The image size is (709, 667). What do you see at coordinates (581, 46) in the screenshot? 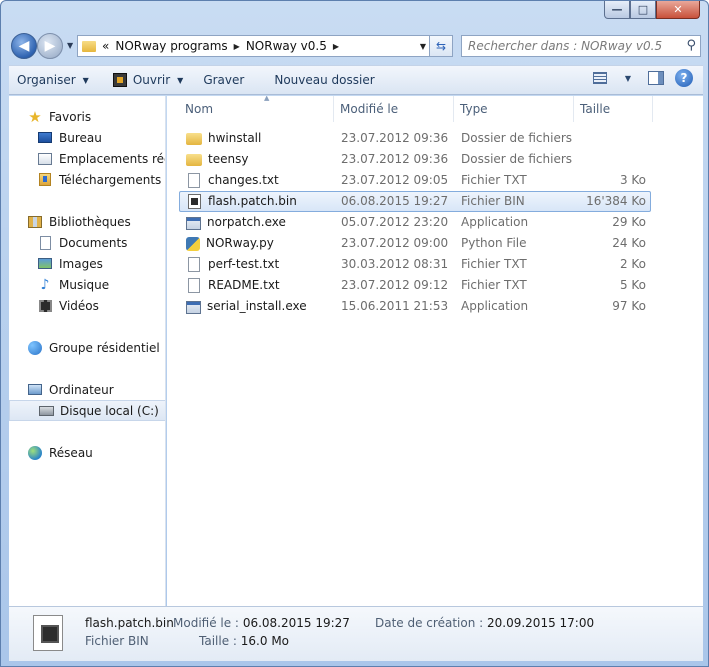
I see `search-input: Rechercher dans : NORway v0.5 ⚲` at bounding box center [581, 46].